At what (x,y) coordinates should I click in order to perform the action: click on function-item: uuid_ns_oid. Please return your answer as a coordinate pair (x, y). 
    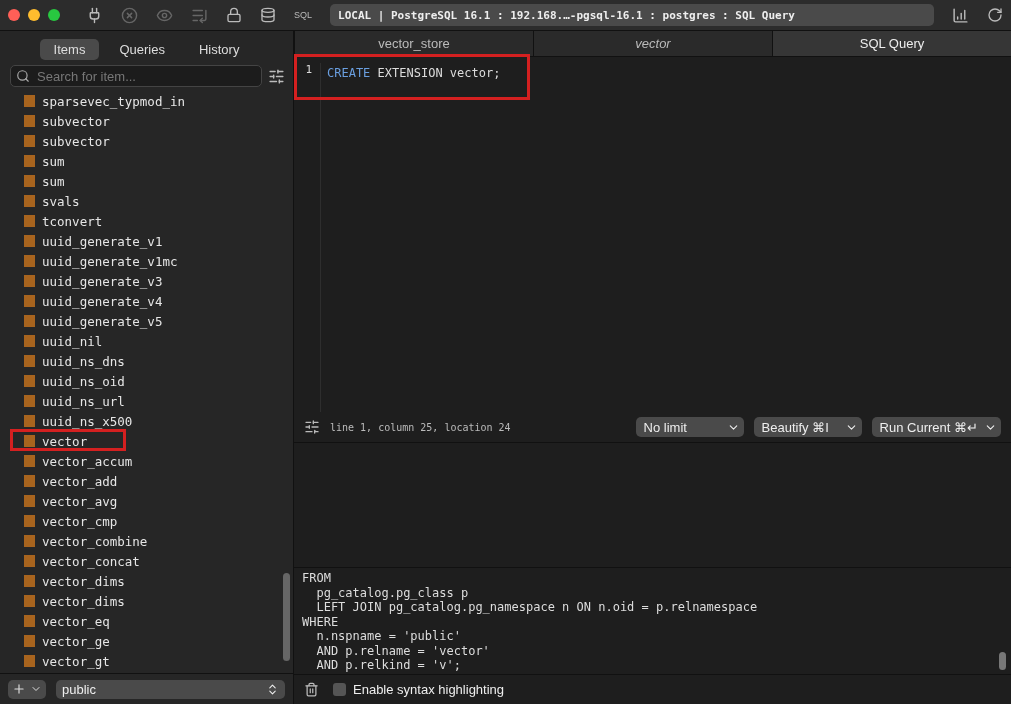
    Looking at the image, I should click on (145, 381).